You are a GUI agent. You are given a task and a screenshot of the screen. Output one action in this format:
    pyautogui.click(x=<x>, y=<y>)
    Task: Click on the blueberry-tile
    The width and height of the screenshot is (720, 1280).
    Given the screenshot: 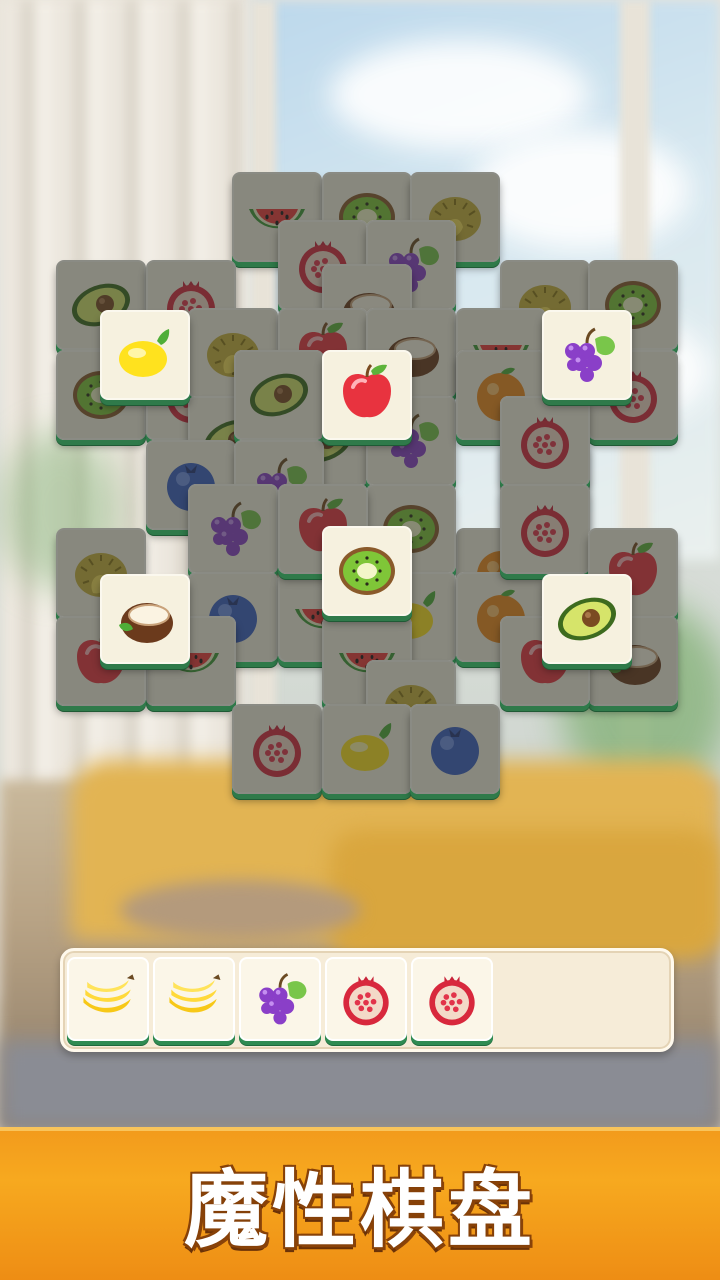 What is the action you would take?
    pyautogui.click(x=455, y=749)
    